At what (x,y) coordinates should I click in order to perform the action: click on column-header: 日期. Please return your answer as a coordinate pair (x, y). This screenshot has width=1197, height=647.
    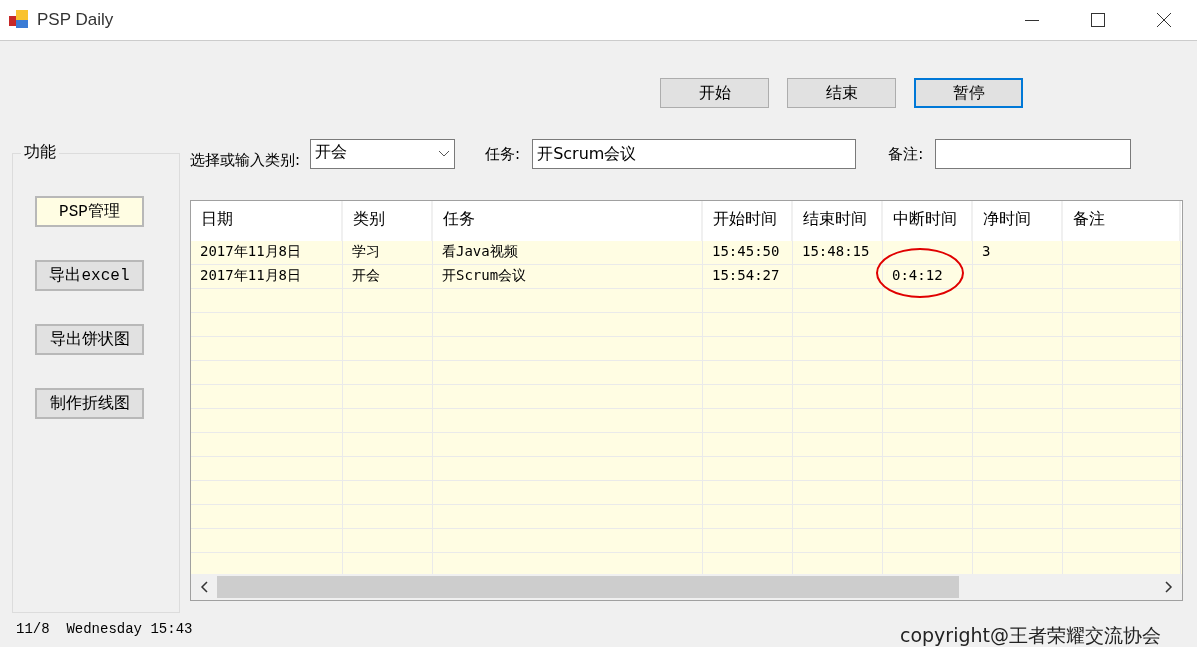
    Looking at the image, I should click on (267, 221).